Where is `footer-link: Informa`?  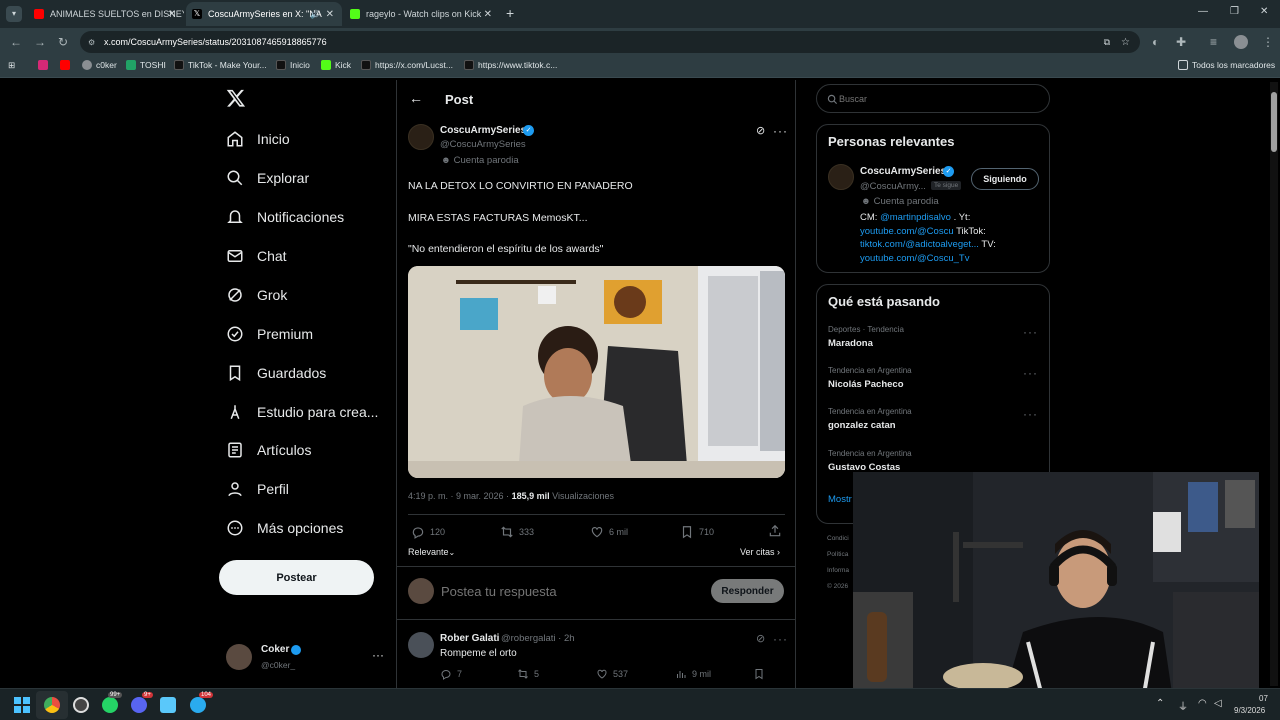 footer-link: Informa is located at coordinates (838, 571).